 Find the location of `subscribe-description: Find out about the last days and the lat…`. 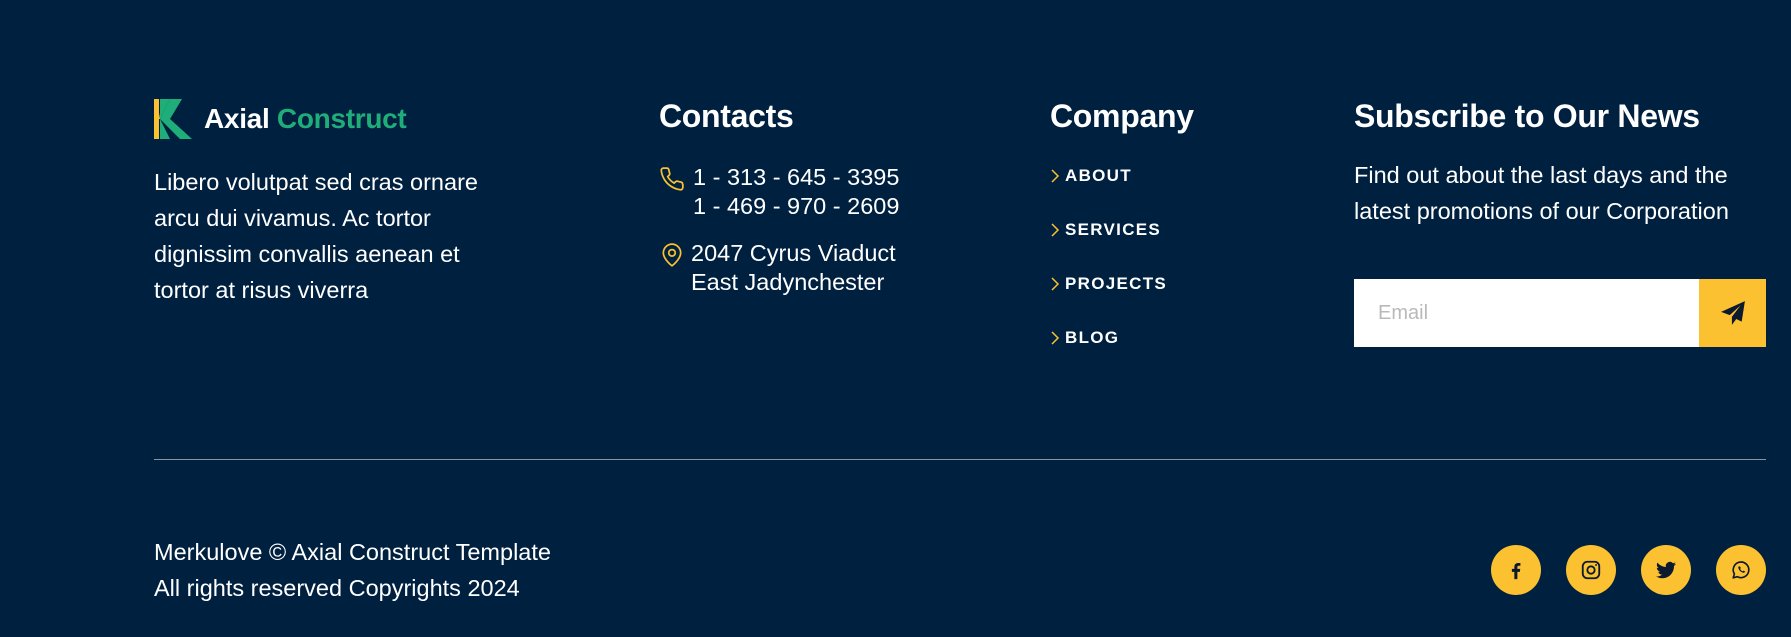

subscribe-description: Find out about the last days and the lat… is located at coordinates (1541, 193).